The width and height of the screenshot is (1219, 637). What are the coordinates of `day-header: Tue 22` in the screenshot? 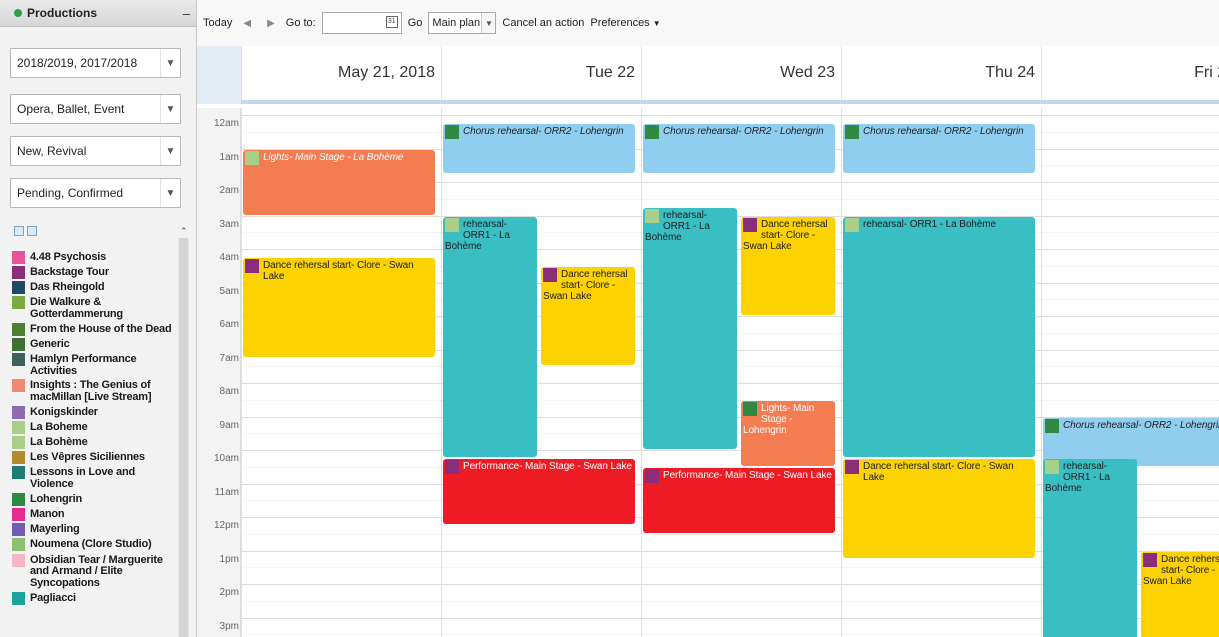 It's located at (541, 73).